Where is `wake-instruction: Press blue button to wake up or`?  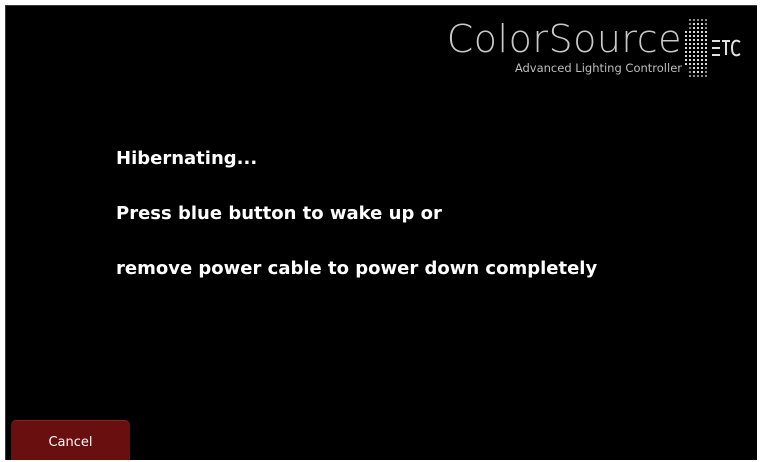
wake-instruction: Press blue button to wake up or is located at coordinates (279, 213).